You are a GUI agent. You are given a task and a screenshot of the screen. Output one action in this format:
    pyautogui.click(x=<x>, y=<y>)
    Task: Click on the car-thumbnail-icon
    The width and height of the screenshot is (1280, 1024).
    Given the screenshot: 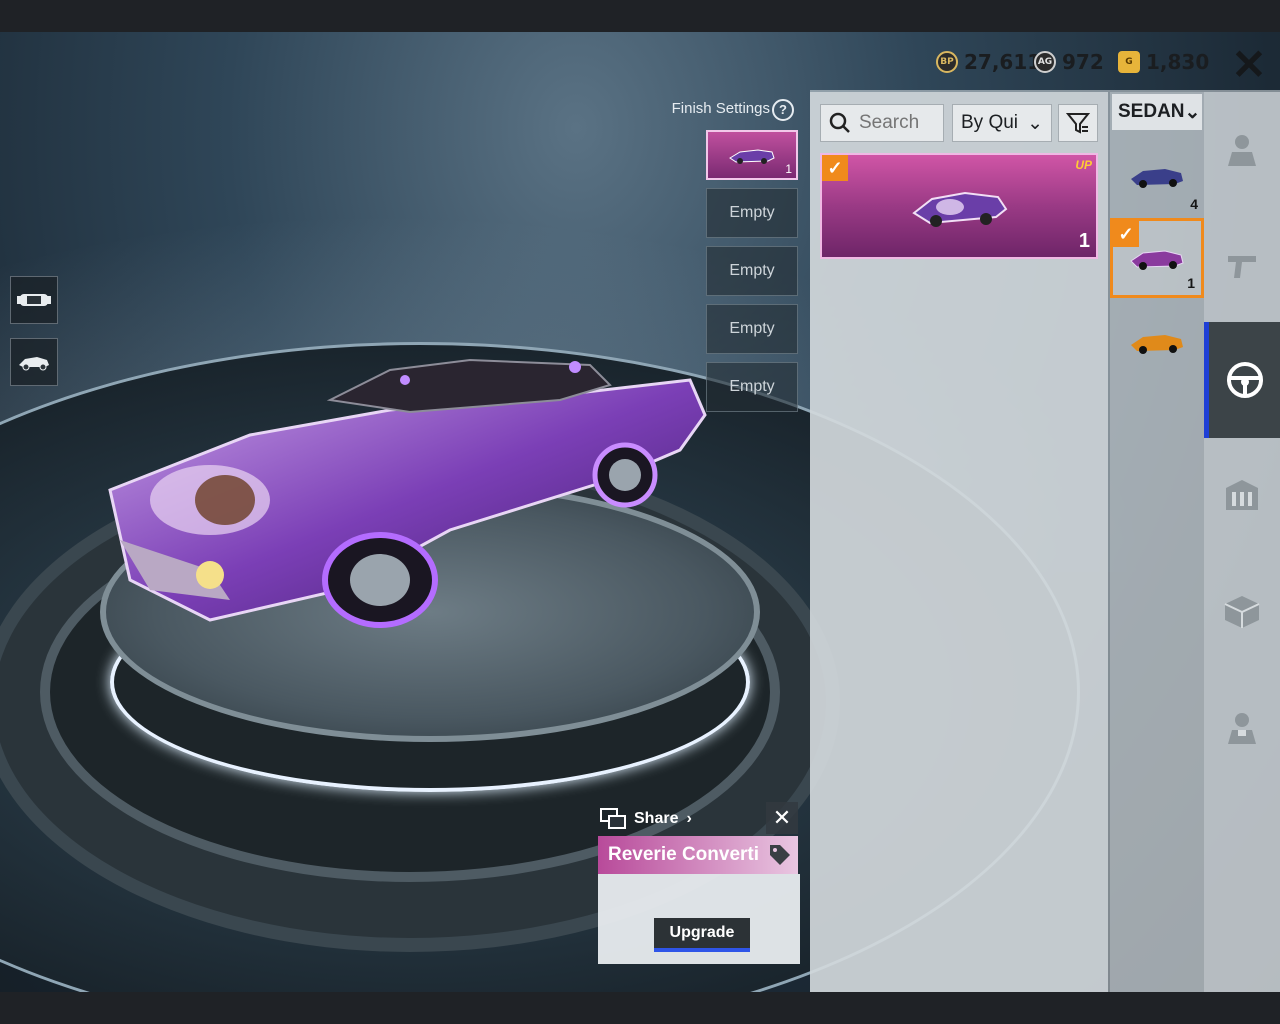 What is the action you would take?
    pyautogui.click(x=752, y=156)
    